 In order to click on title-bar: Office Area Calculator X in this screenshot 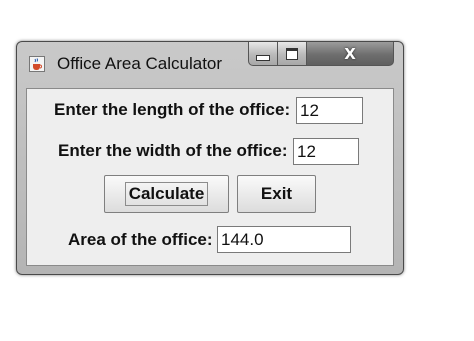, I will do `click(210, 64)`.